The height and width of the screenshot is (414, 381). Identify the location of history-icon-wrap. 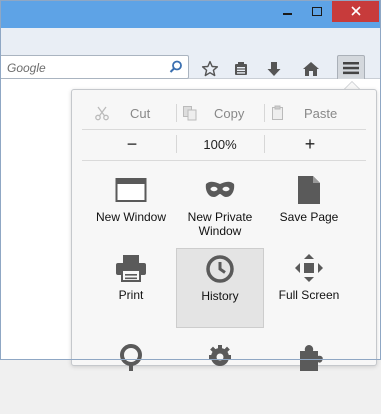
(220, 269).